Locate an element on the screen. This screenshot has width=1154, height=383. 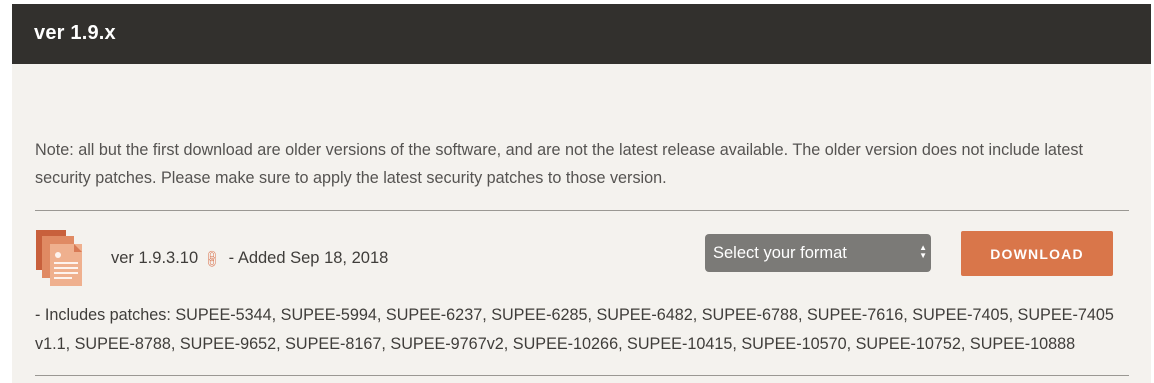
select-arrows-icon: ▲ ▼ is located at coordinates (923, 251).